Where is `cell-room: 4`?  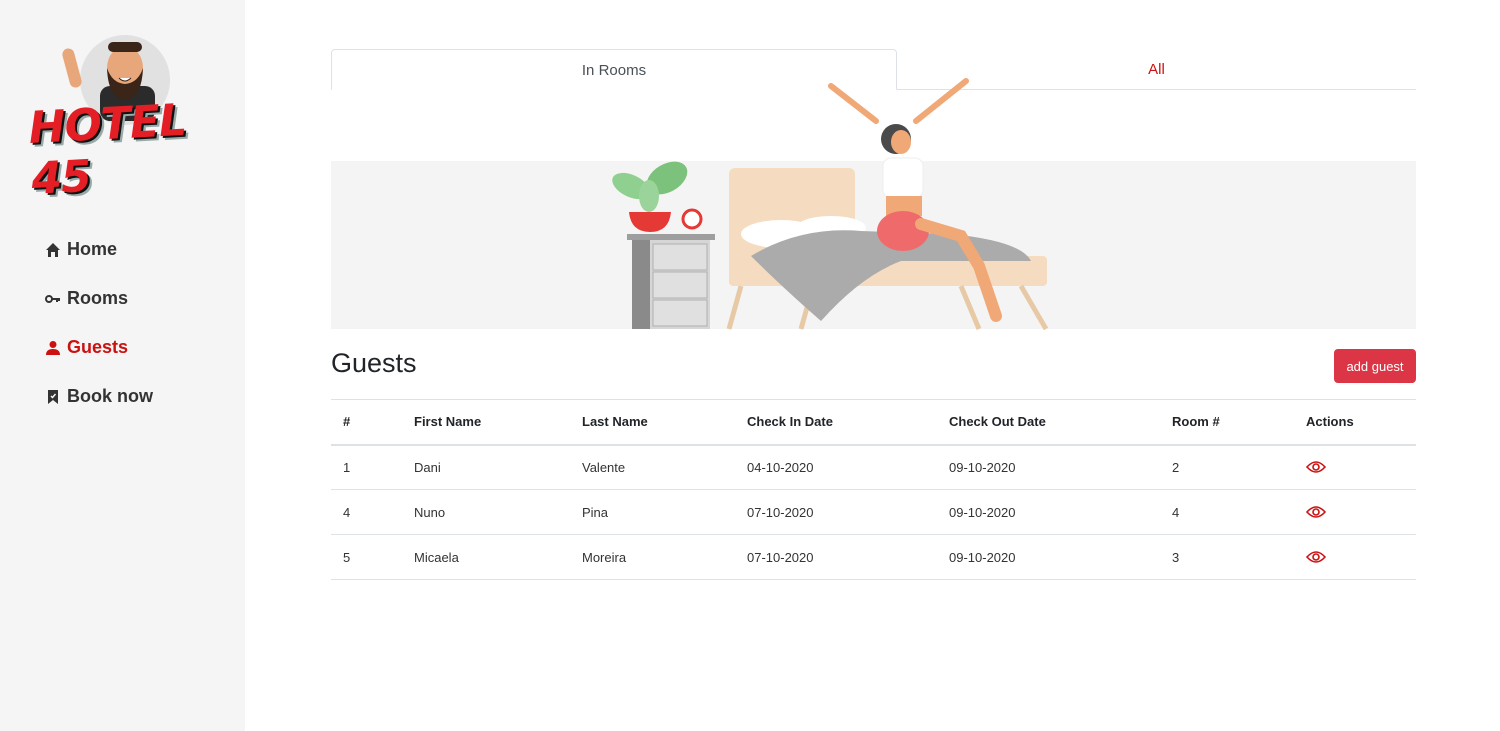
cell-room: 4 is located at coordinates (1227, 512).